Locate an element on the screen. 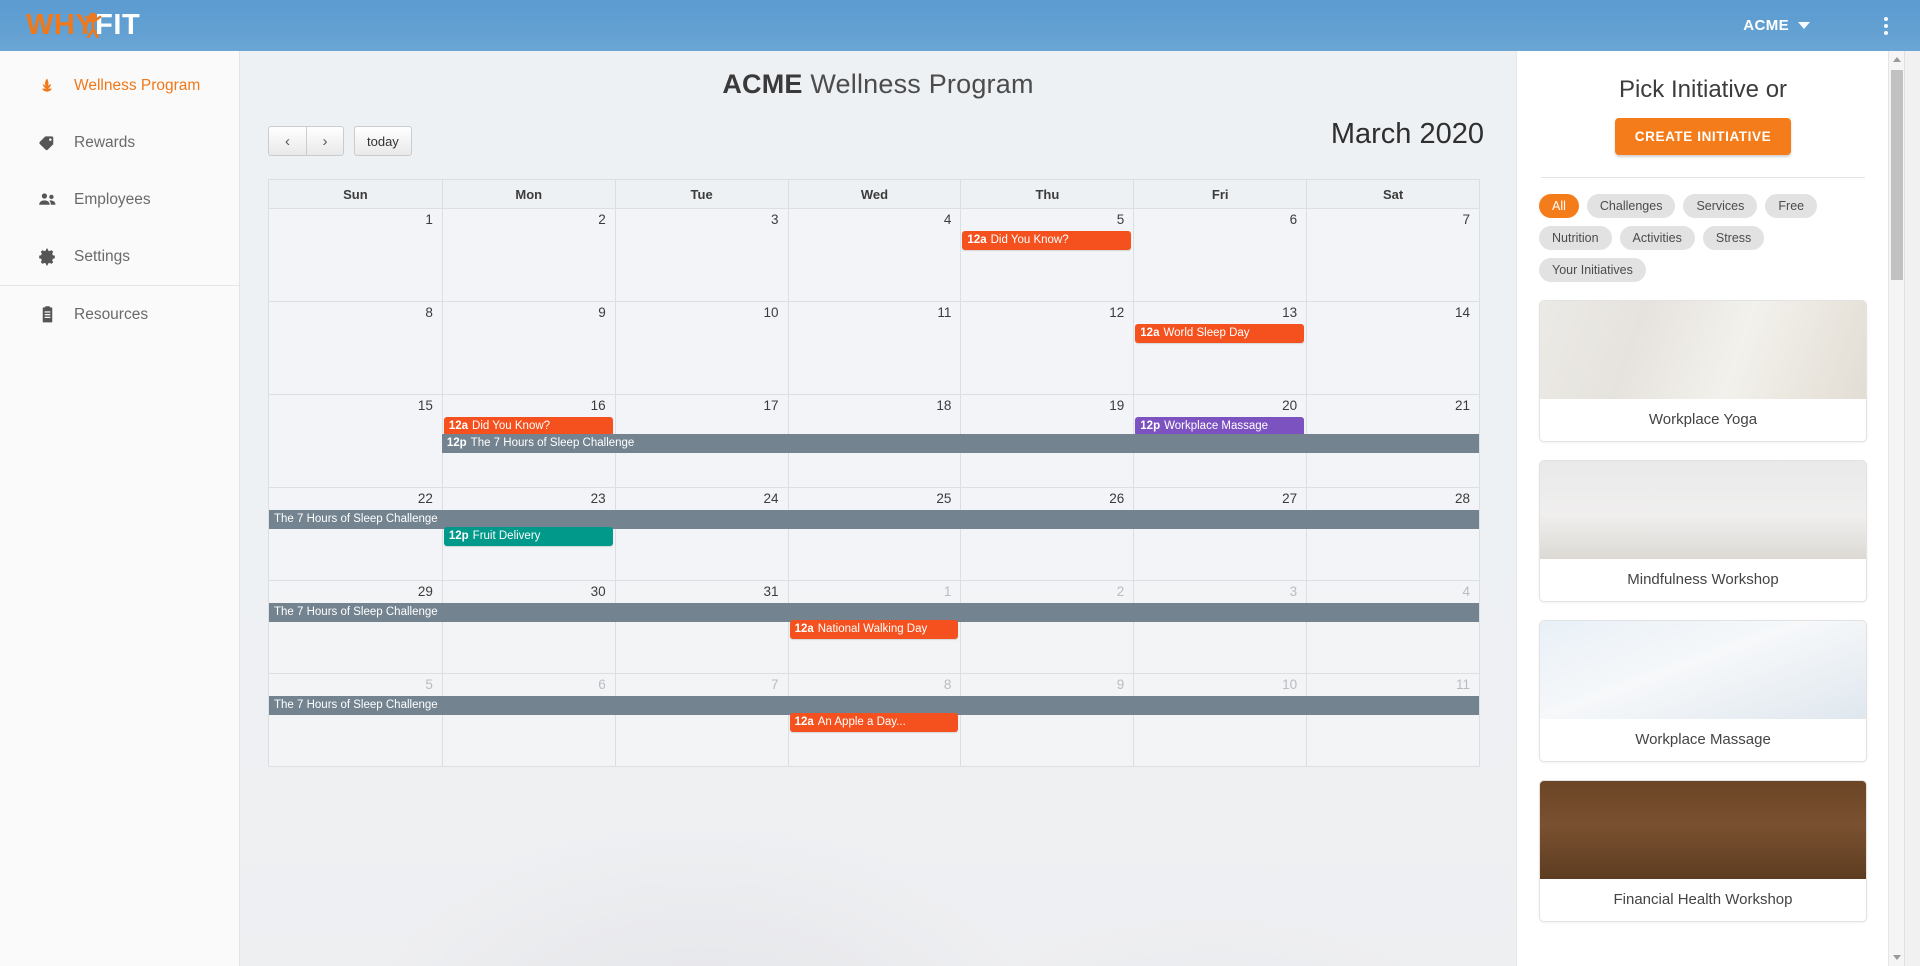  calendar-event: 12a Did You Know? is located at coordinates (1047, 240).